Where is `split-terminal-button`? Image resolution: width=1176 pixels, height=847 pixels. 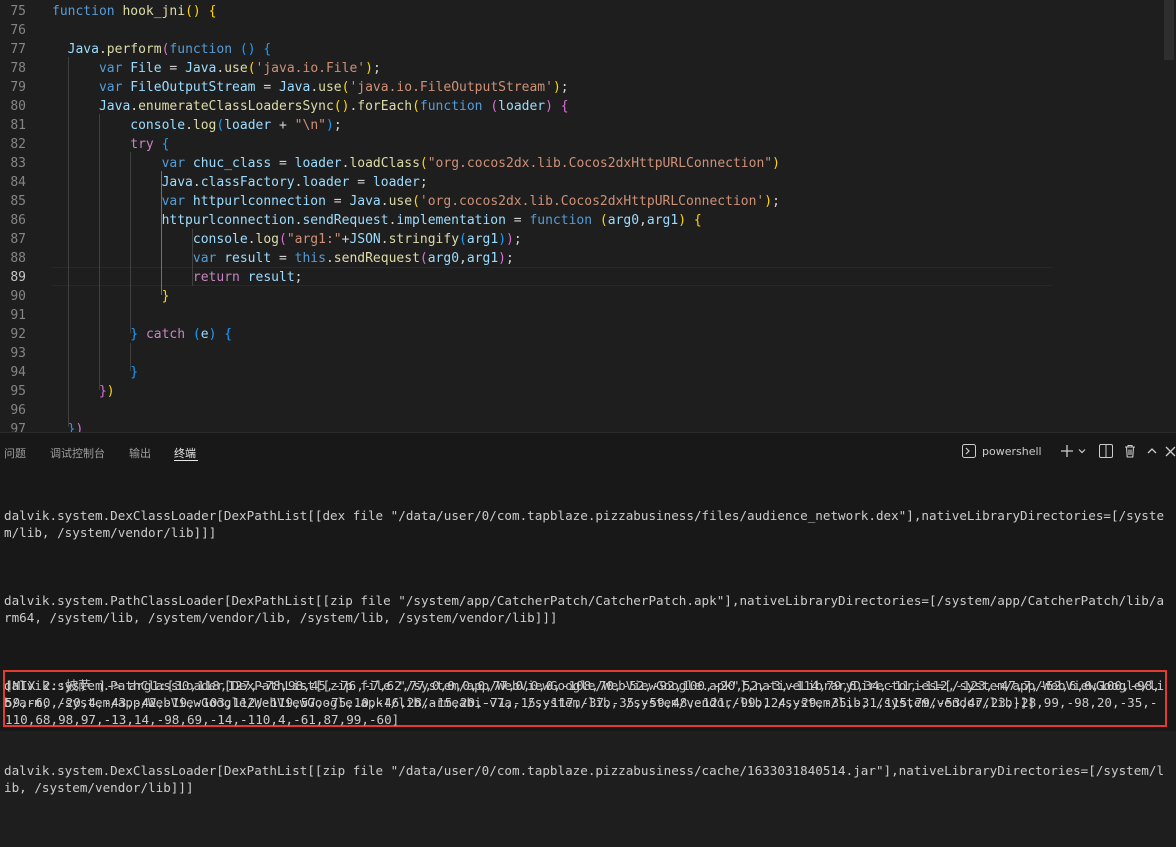 split-terminal-button is located at coordinates (1106, 451).